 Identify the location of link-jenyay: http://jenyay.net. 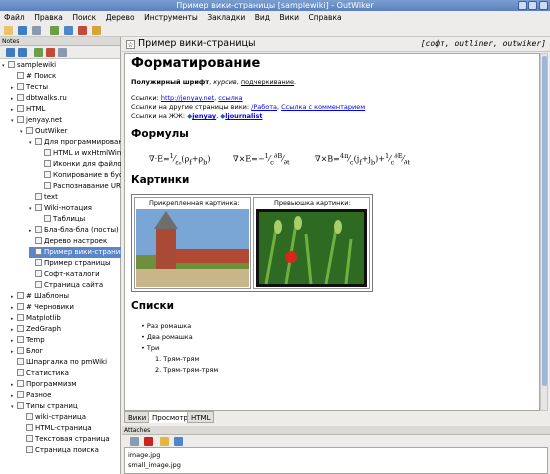
(187, 98).